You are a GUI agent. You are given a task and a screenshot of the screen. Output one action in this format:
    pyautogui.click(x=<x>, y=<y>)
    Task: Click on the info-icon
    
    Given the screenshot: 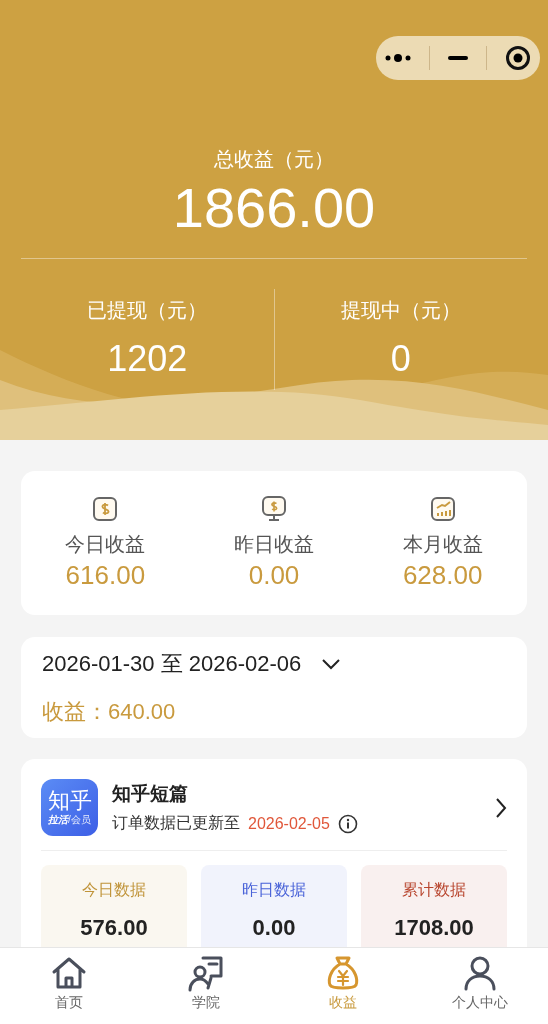 What is the action you would take?
    pyautogui.click(x=347, y=823)
    